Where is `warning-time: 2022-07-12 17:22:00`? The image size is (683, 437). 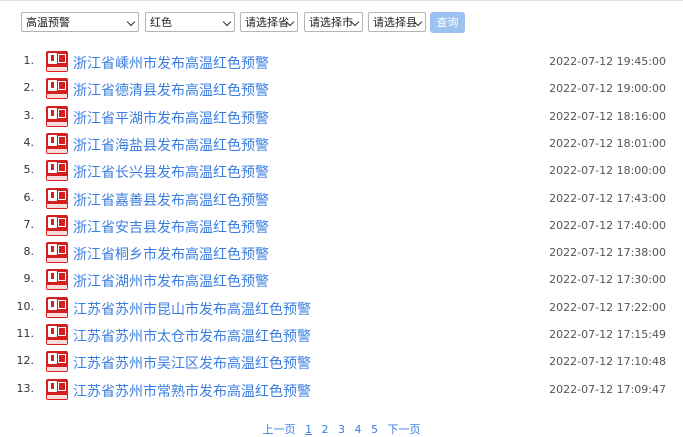 warning-time: 2022-07-12 17:22:00 is located at coordinates (607, 307).